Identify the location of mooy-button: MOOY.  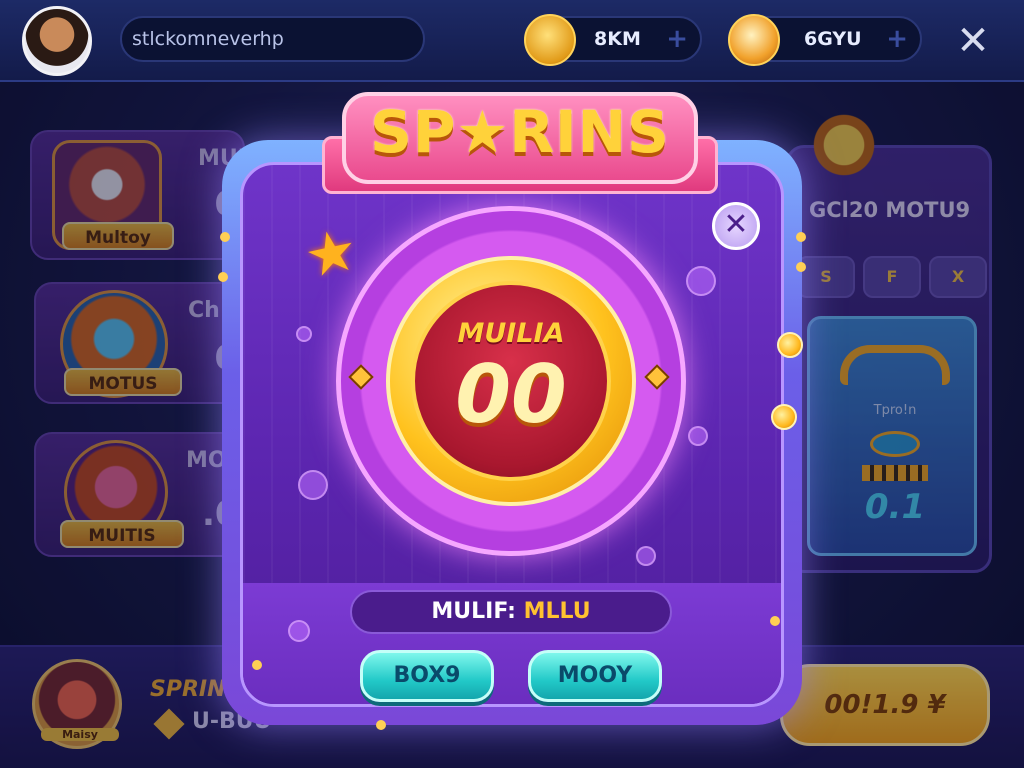
(595, 676).